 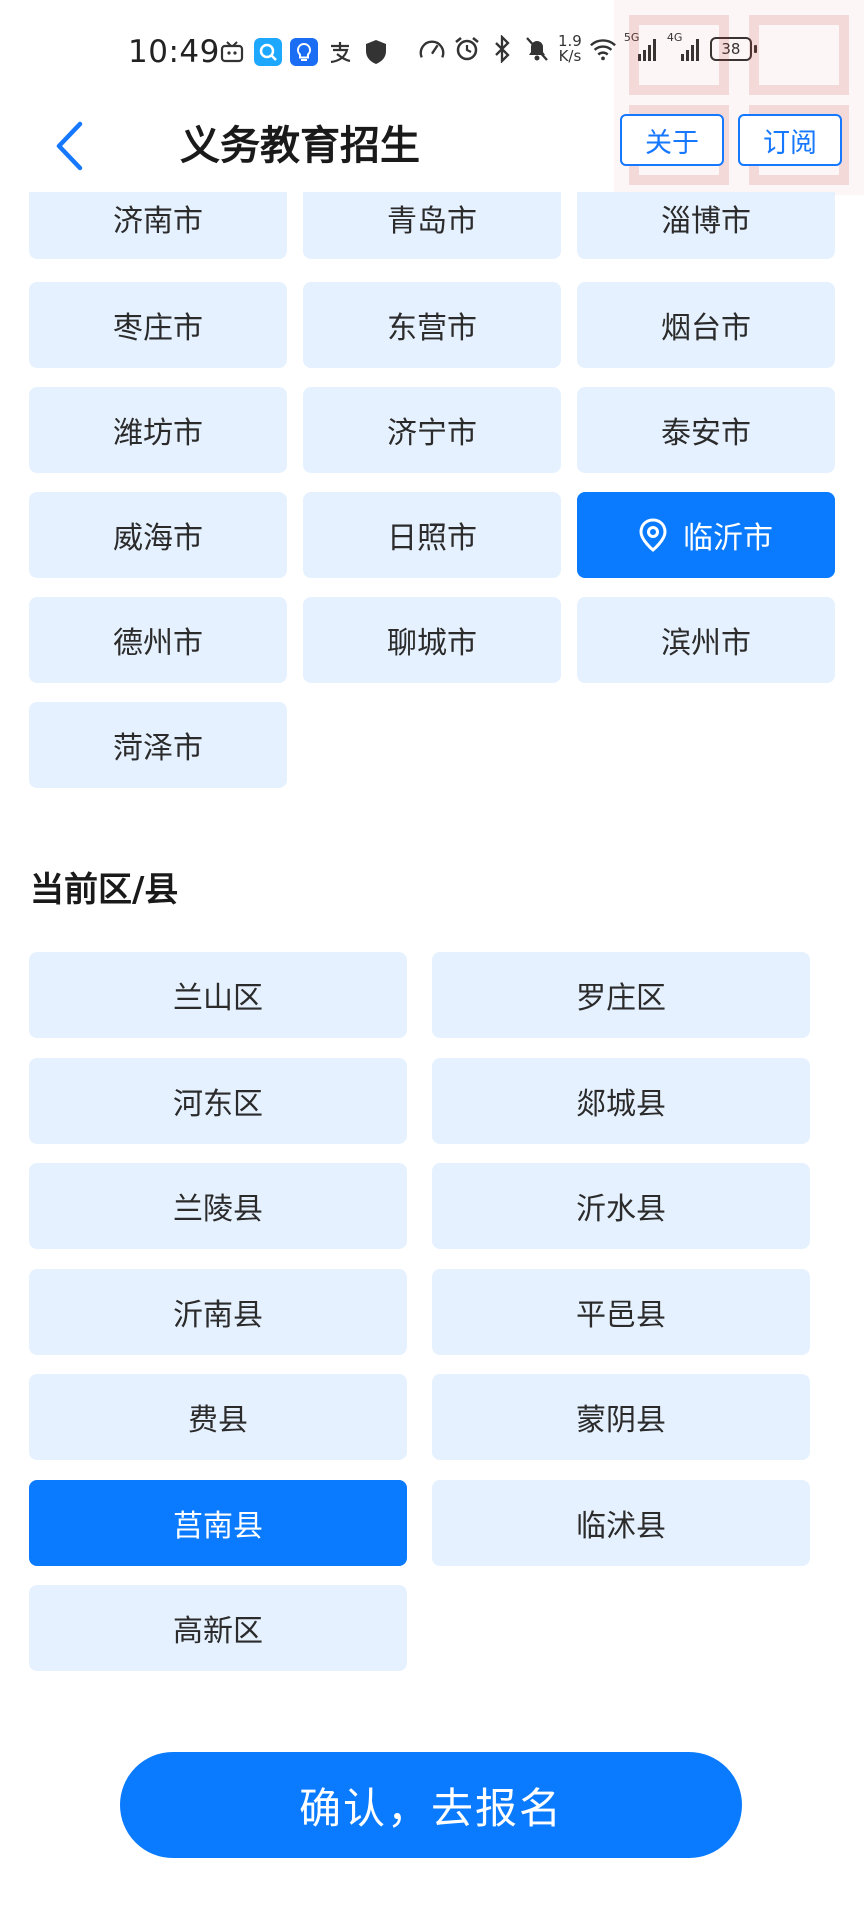 I want to click on about-button: 关于, so click(x=672, y=140).